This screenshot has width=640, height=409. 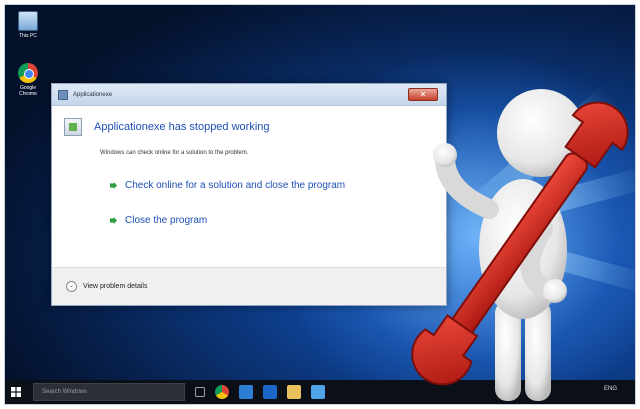 I want to click on desktop-icon-this-pc: This PC, so click(x=28, y=25).